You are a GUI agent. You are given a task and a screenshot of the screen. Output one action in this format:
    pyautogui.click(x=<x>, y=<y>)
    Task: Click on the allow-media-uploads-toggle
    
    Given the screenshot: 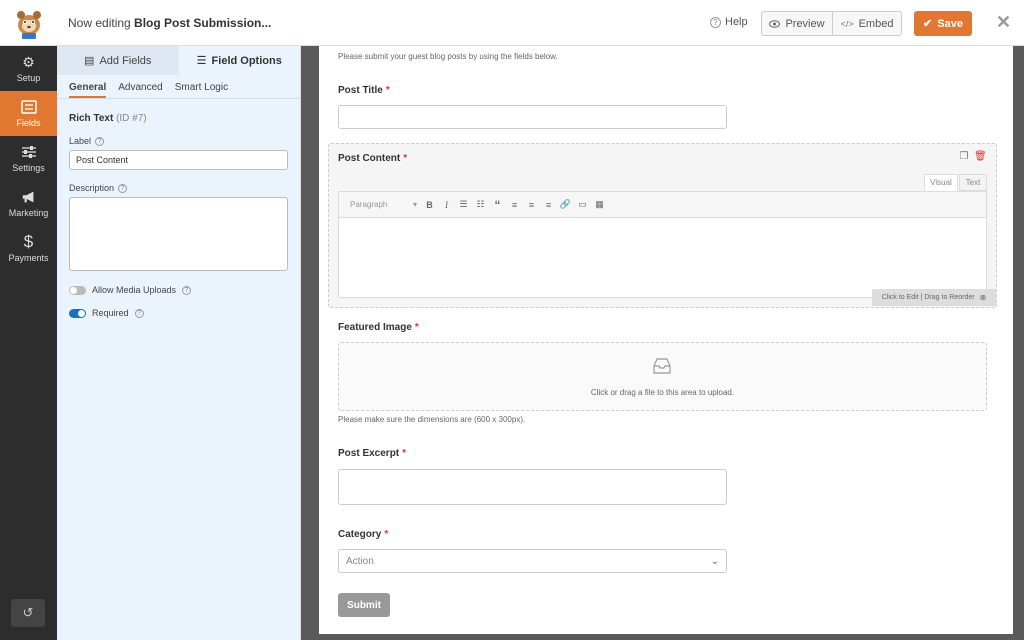 What is the action you would take?
    pyautogui.click(x=77, y=290)
    